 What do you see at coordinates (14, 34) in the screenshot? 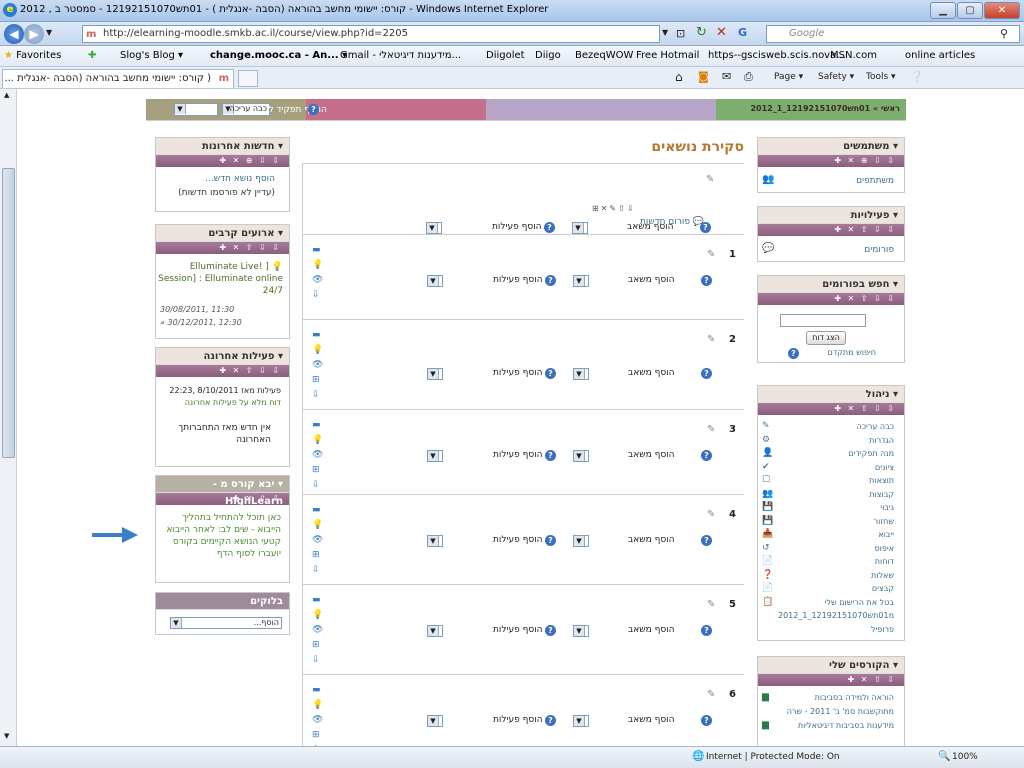
I see `back-button: ◀` at bounding box center [14, 34].